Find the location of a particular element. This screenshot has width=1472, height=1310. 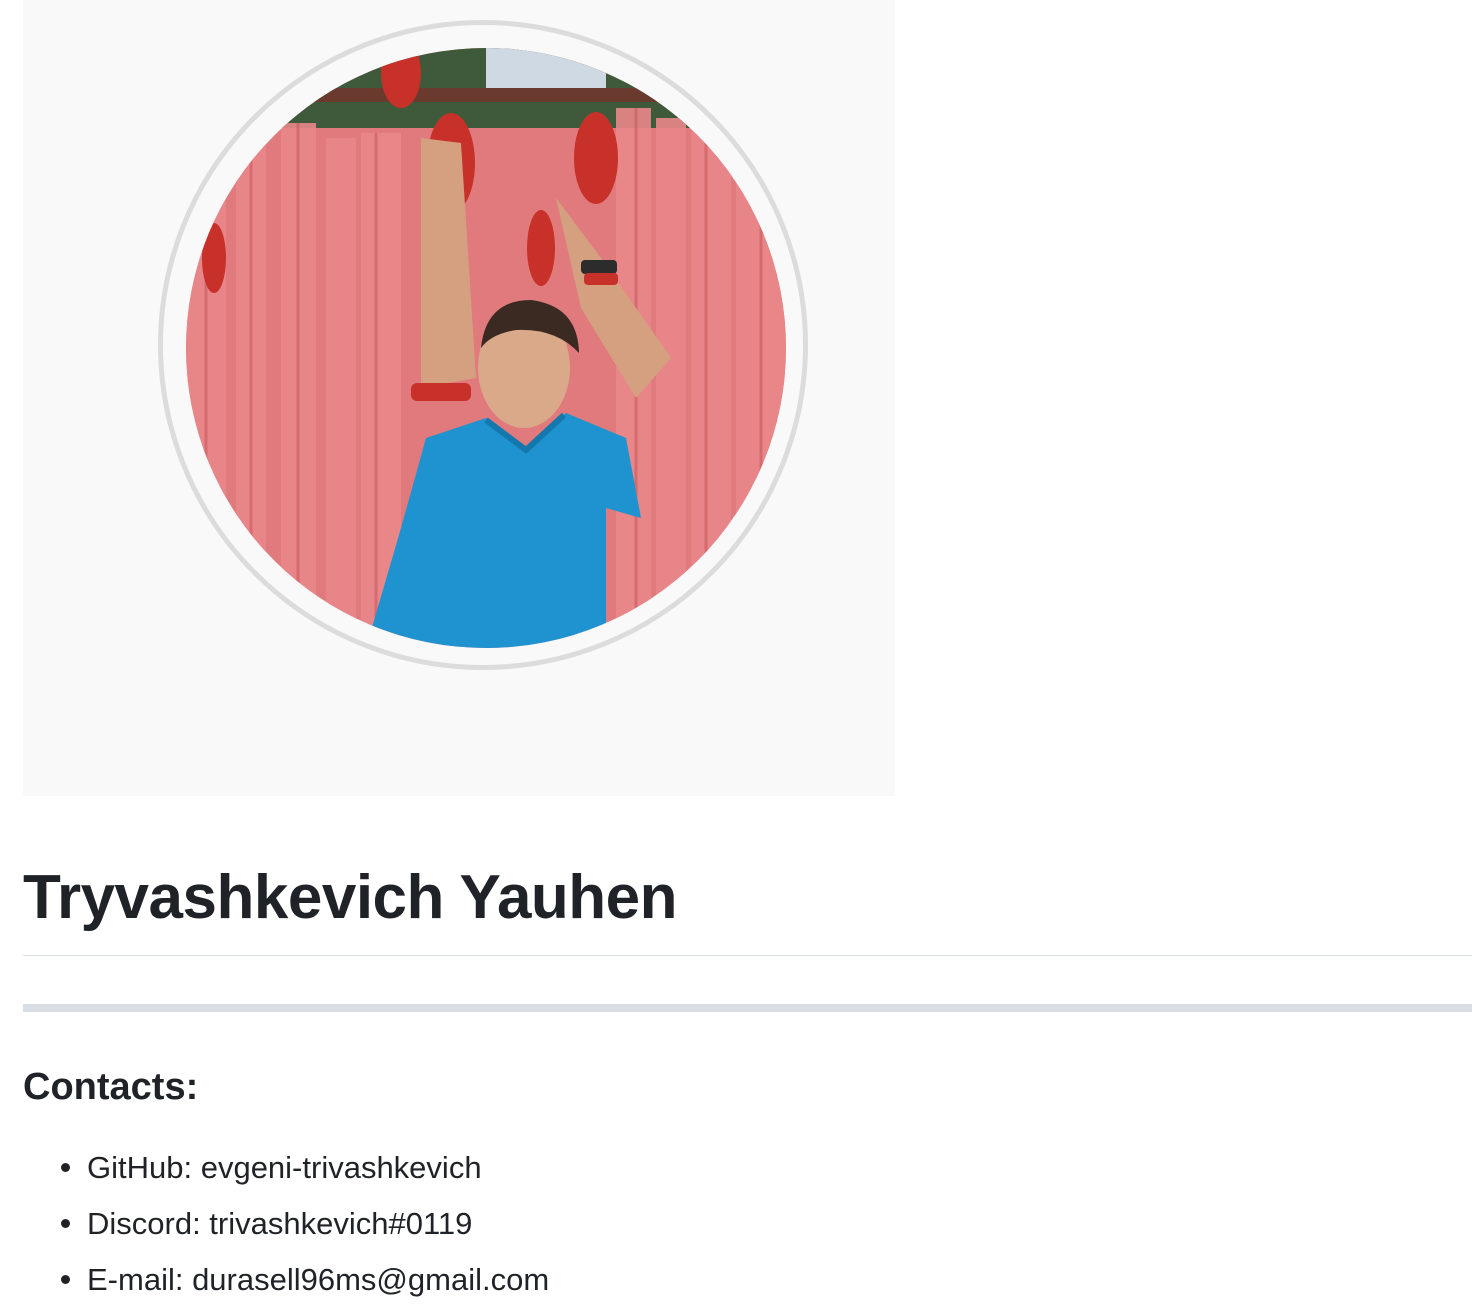

section-divider is located at coordinates (747, 1008).